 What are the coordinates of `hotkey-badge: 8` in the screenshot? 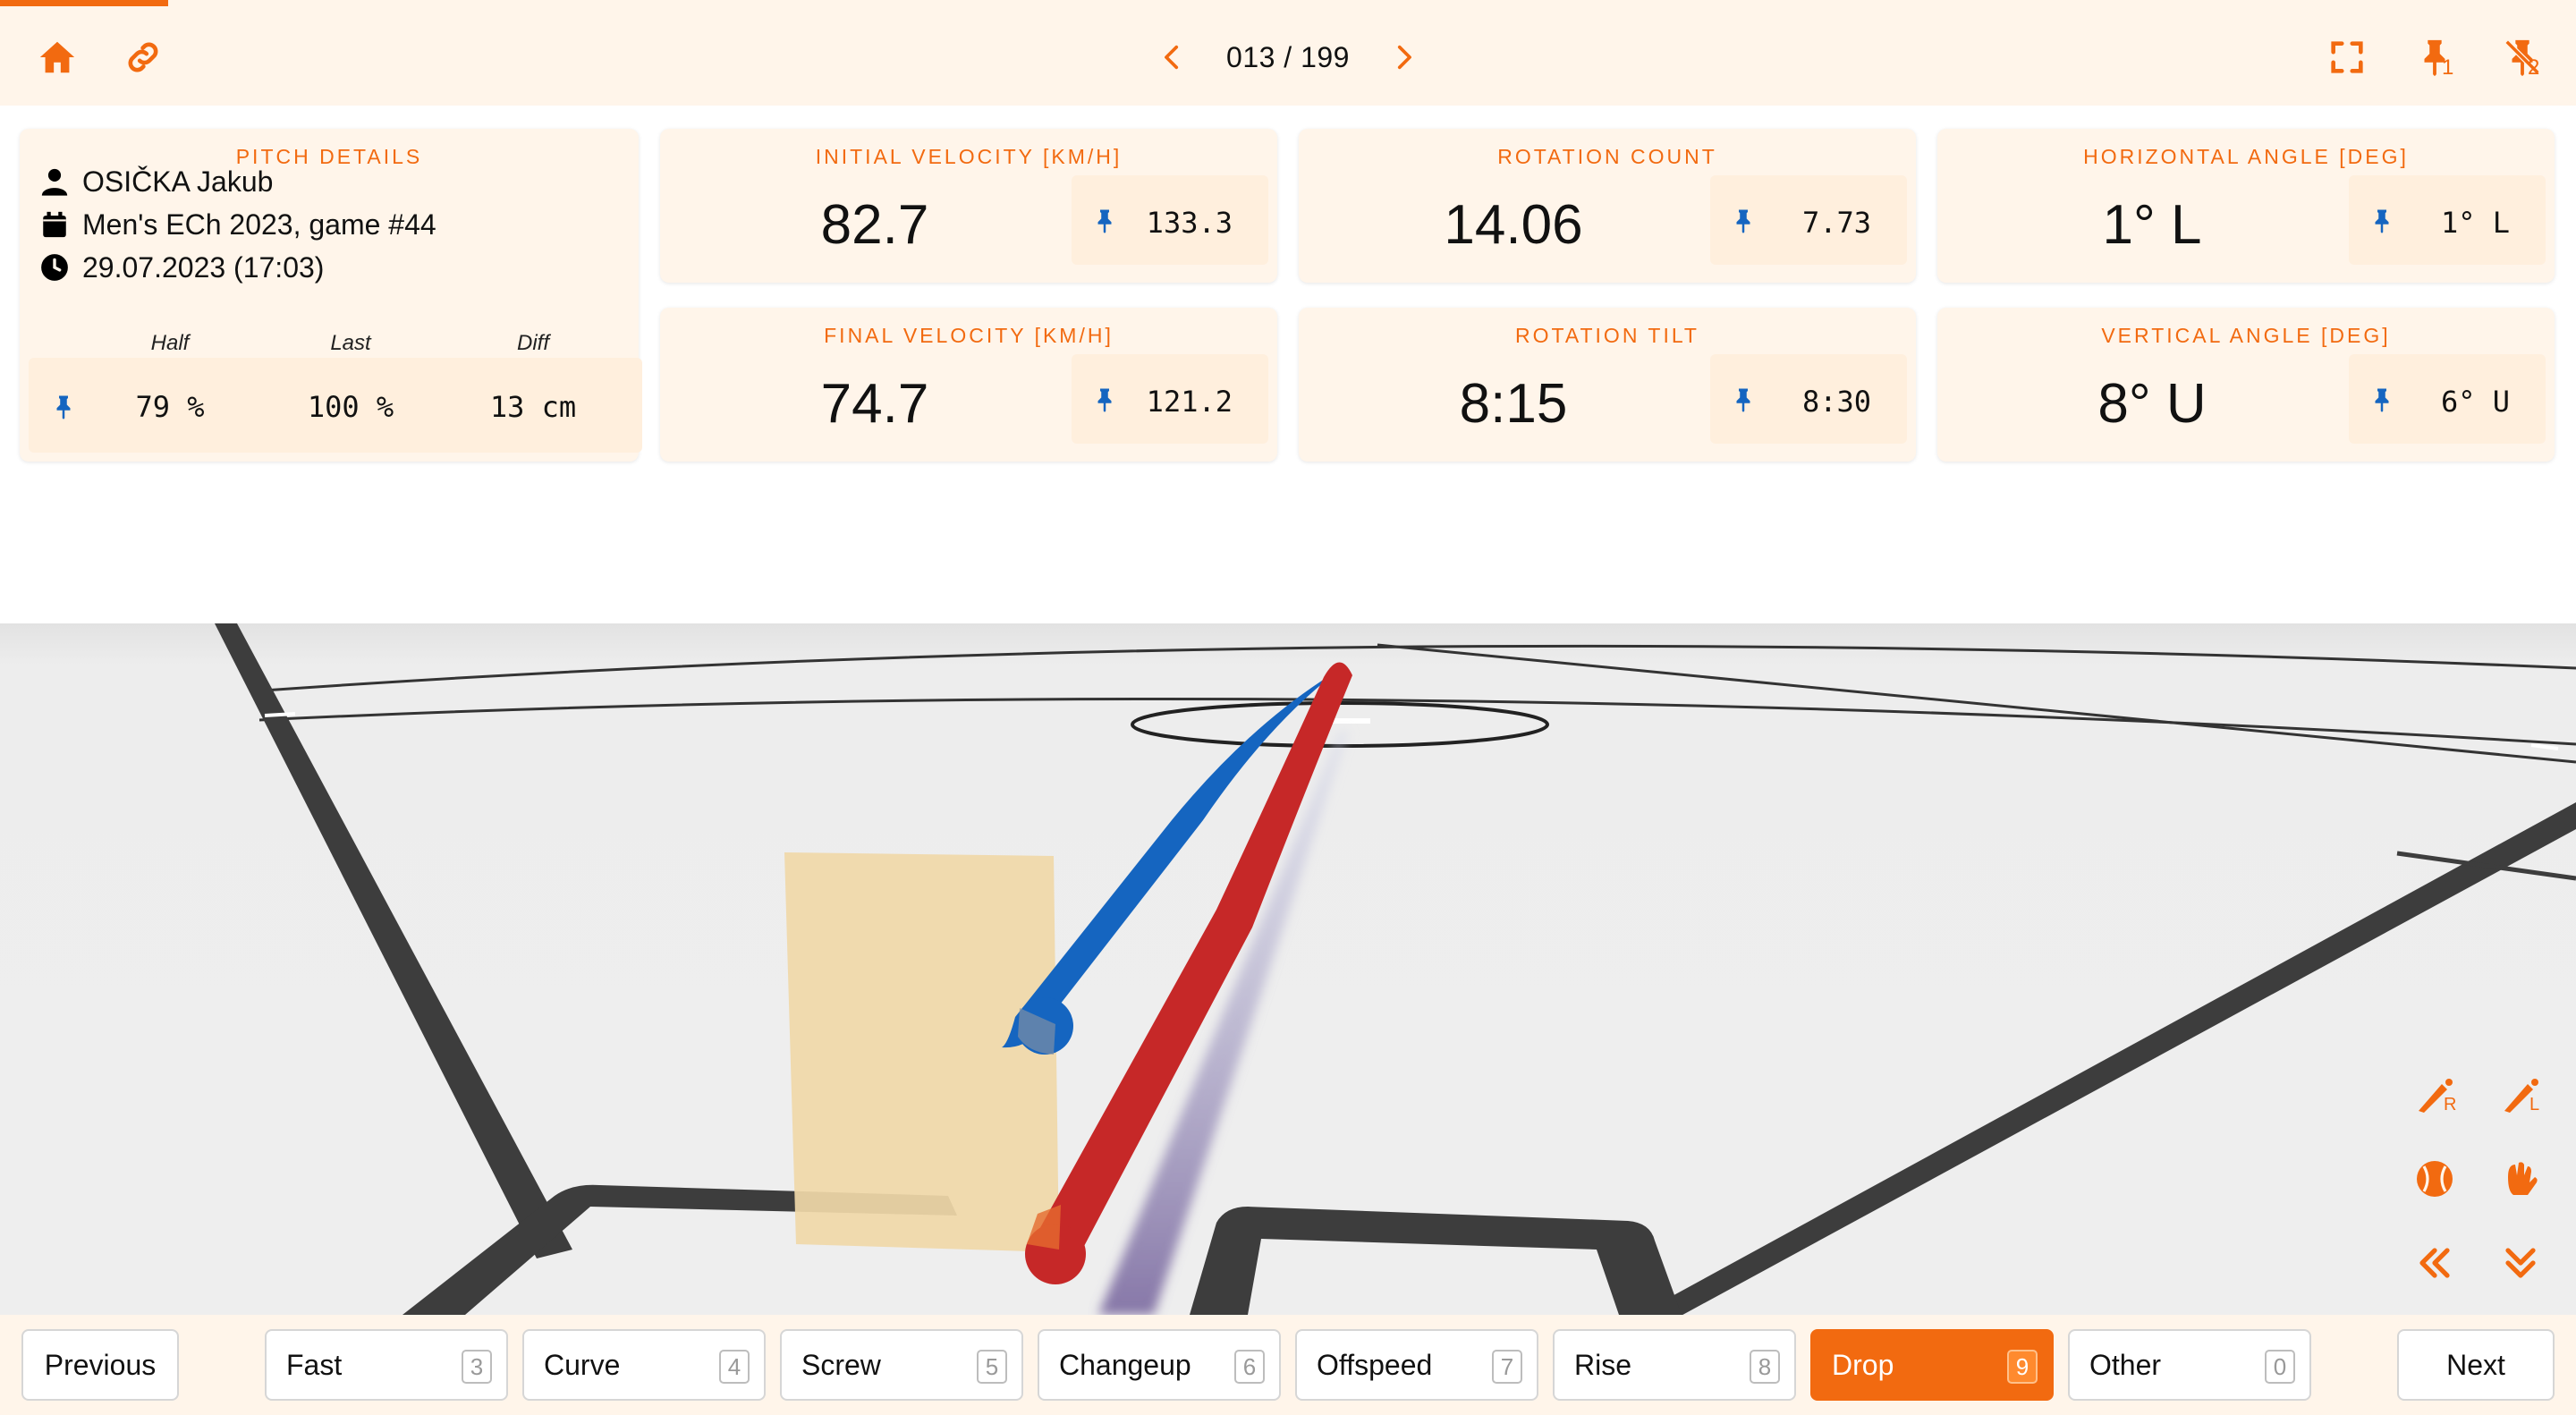 It's located at (1765, 1367).